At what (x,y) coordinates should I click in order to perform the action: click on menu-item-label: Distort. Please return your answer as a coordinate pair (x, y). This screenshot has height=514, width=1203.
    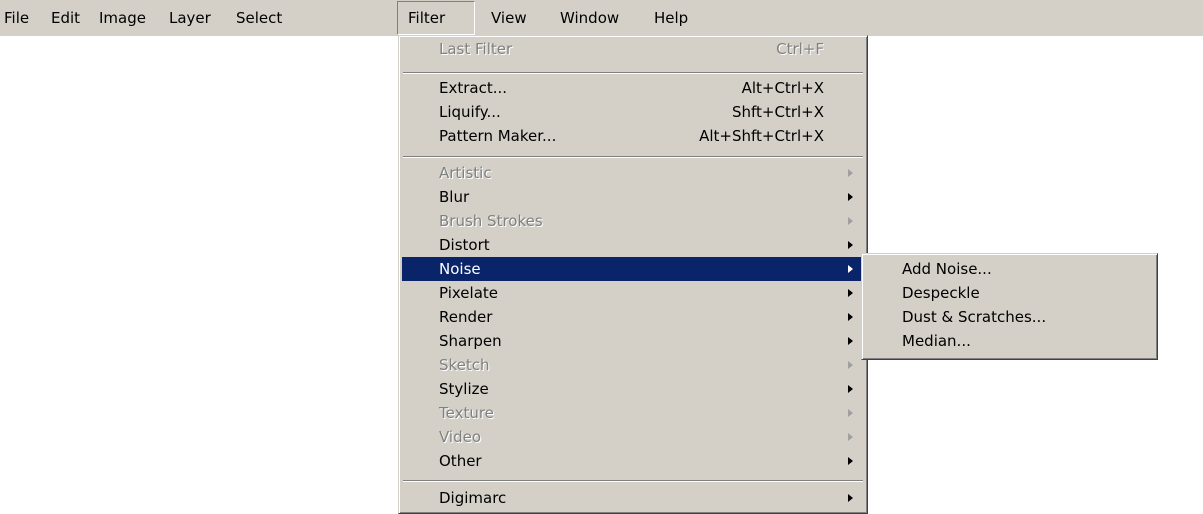
    Looking at the image, I should click on (464, 245).